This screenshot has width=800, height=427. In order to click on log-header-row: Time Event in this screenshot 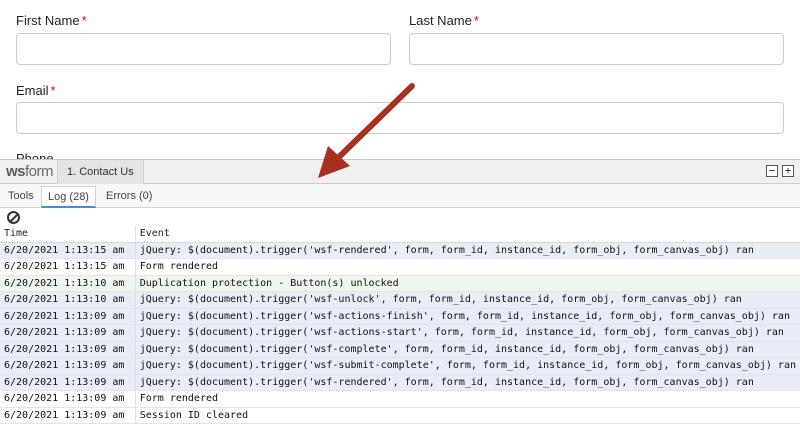, I will do `click(400, 234)`.